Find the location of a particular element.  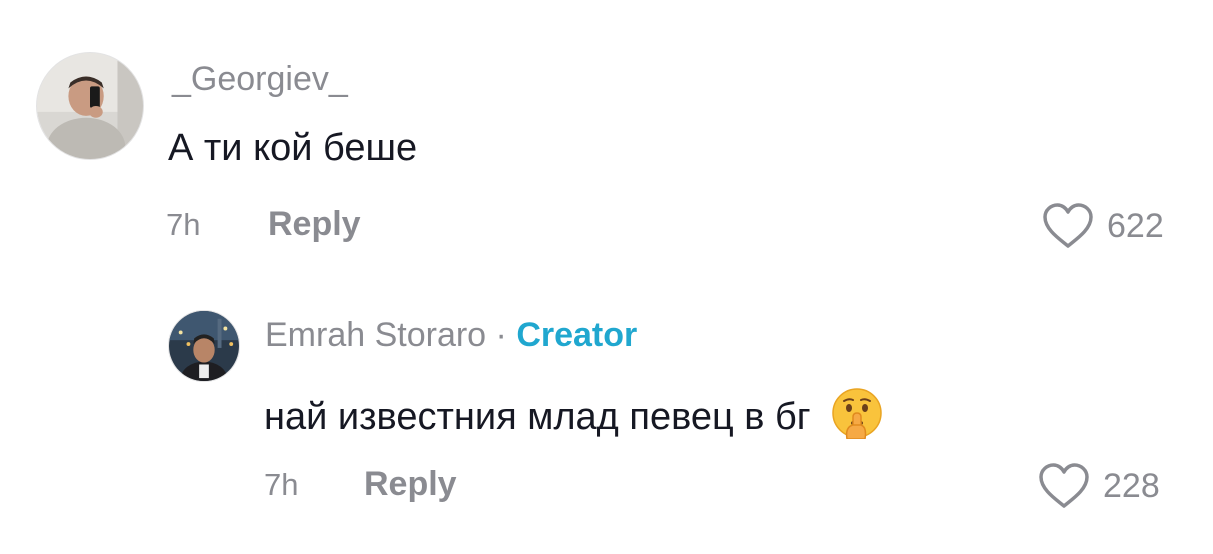

comment-username: _Georgiev_ is located at coordinates (260, 79).